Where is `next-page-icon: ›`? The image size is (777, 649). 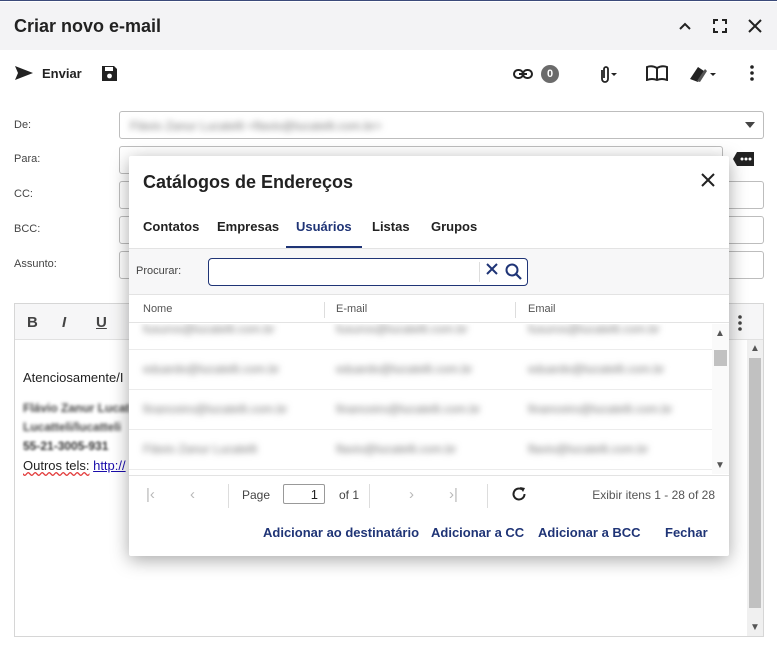 next-page-icon: › is located at coordinates (411, 494).